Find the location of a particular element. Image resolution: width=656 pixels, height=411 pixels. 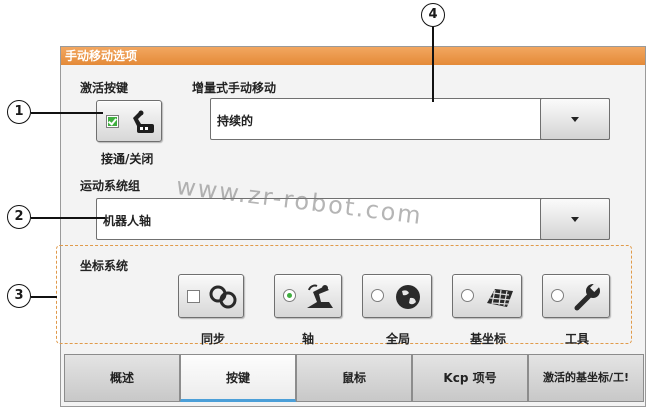

tab-kcp-item: Kcp 项号 is located at coordinates (470, 378).